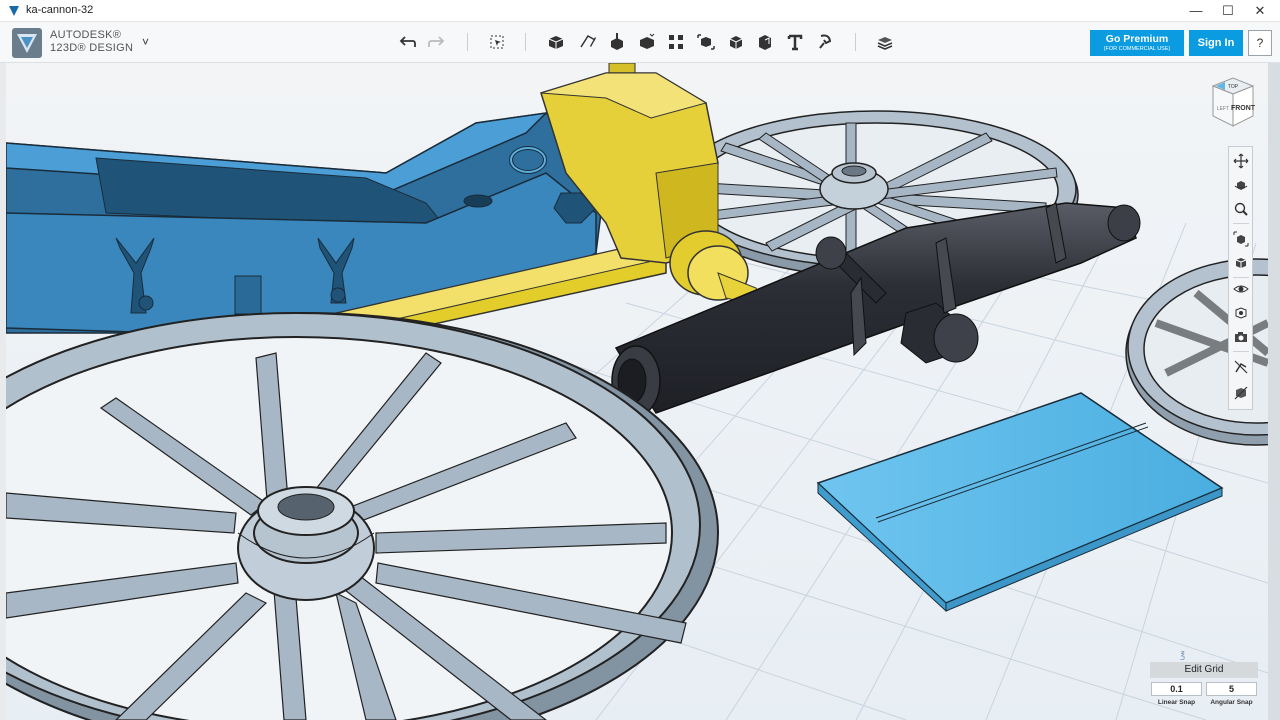 This screenshot has height=720, width=1280. I want to click on snap-settings-icon: ℥, so click(1182, 655).